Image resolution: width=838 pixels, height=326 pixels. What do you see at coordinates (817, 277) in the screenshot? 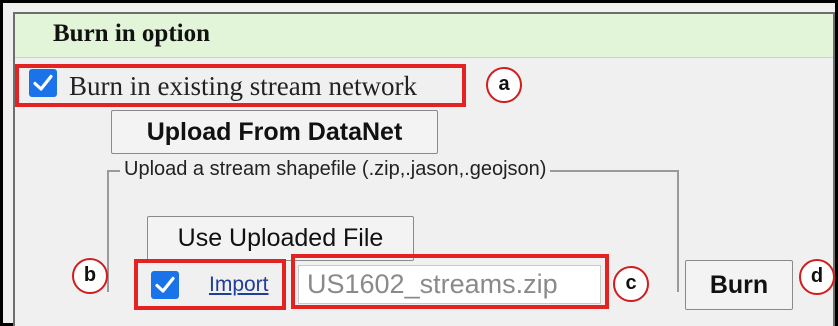
I see `callout-d: d` at bounding box center [817, 277].